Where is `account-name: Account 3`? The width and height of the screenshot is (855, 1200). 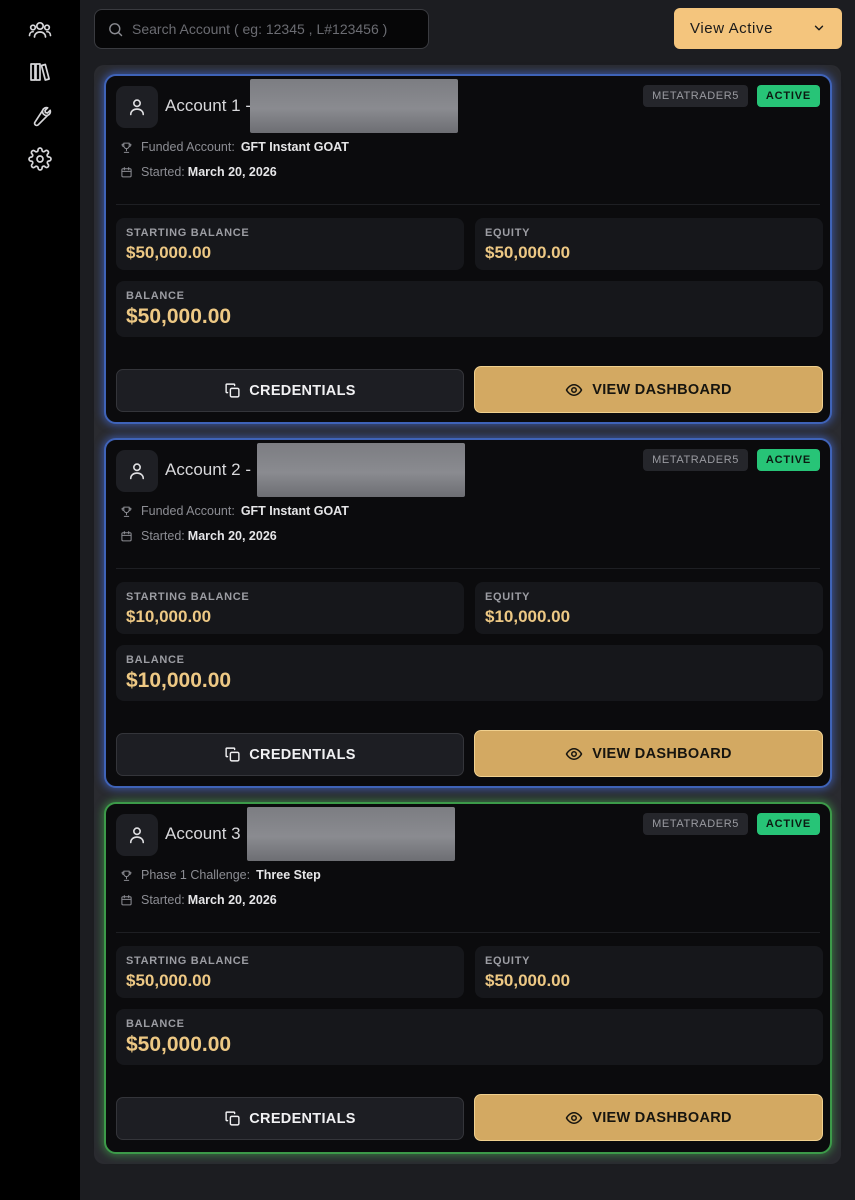
account-name: Account 3 is located at coordinates (203, 833).